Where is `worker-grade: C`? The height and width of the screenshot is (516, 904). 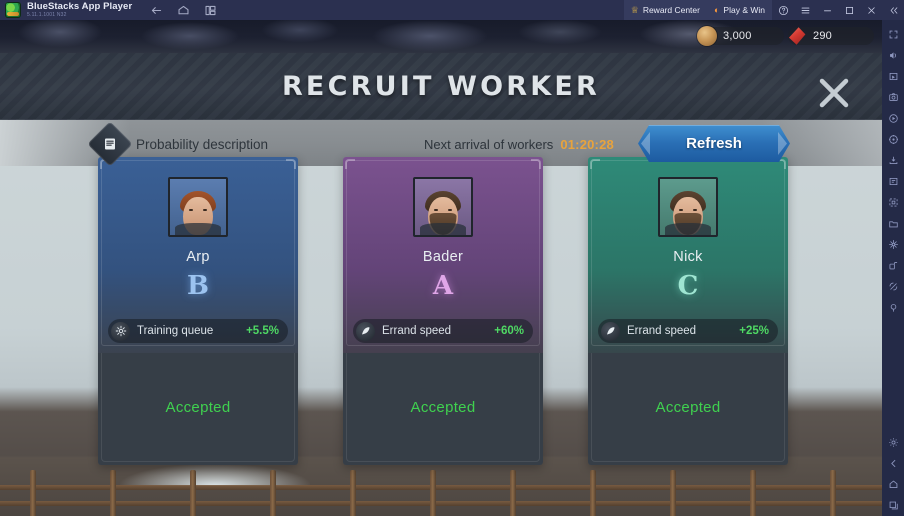 worker-grade: C is located at coordinates (688, 286).